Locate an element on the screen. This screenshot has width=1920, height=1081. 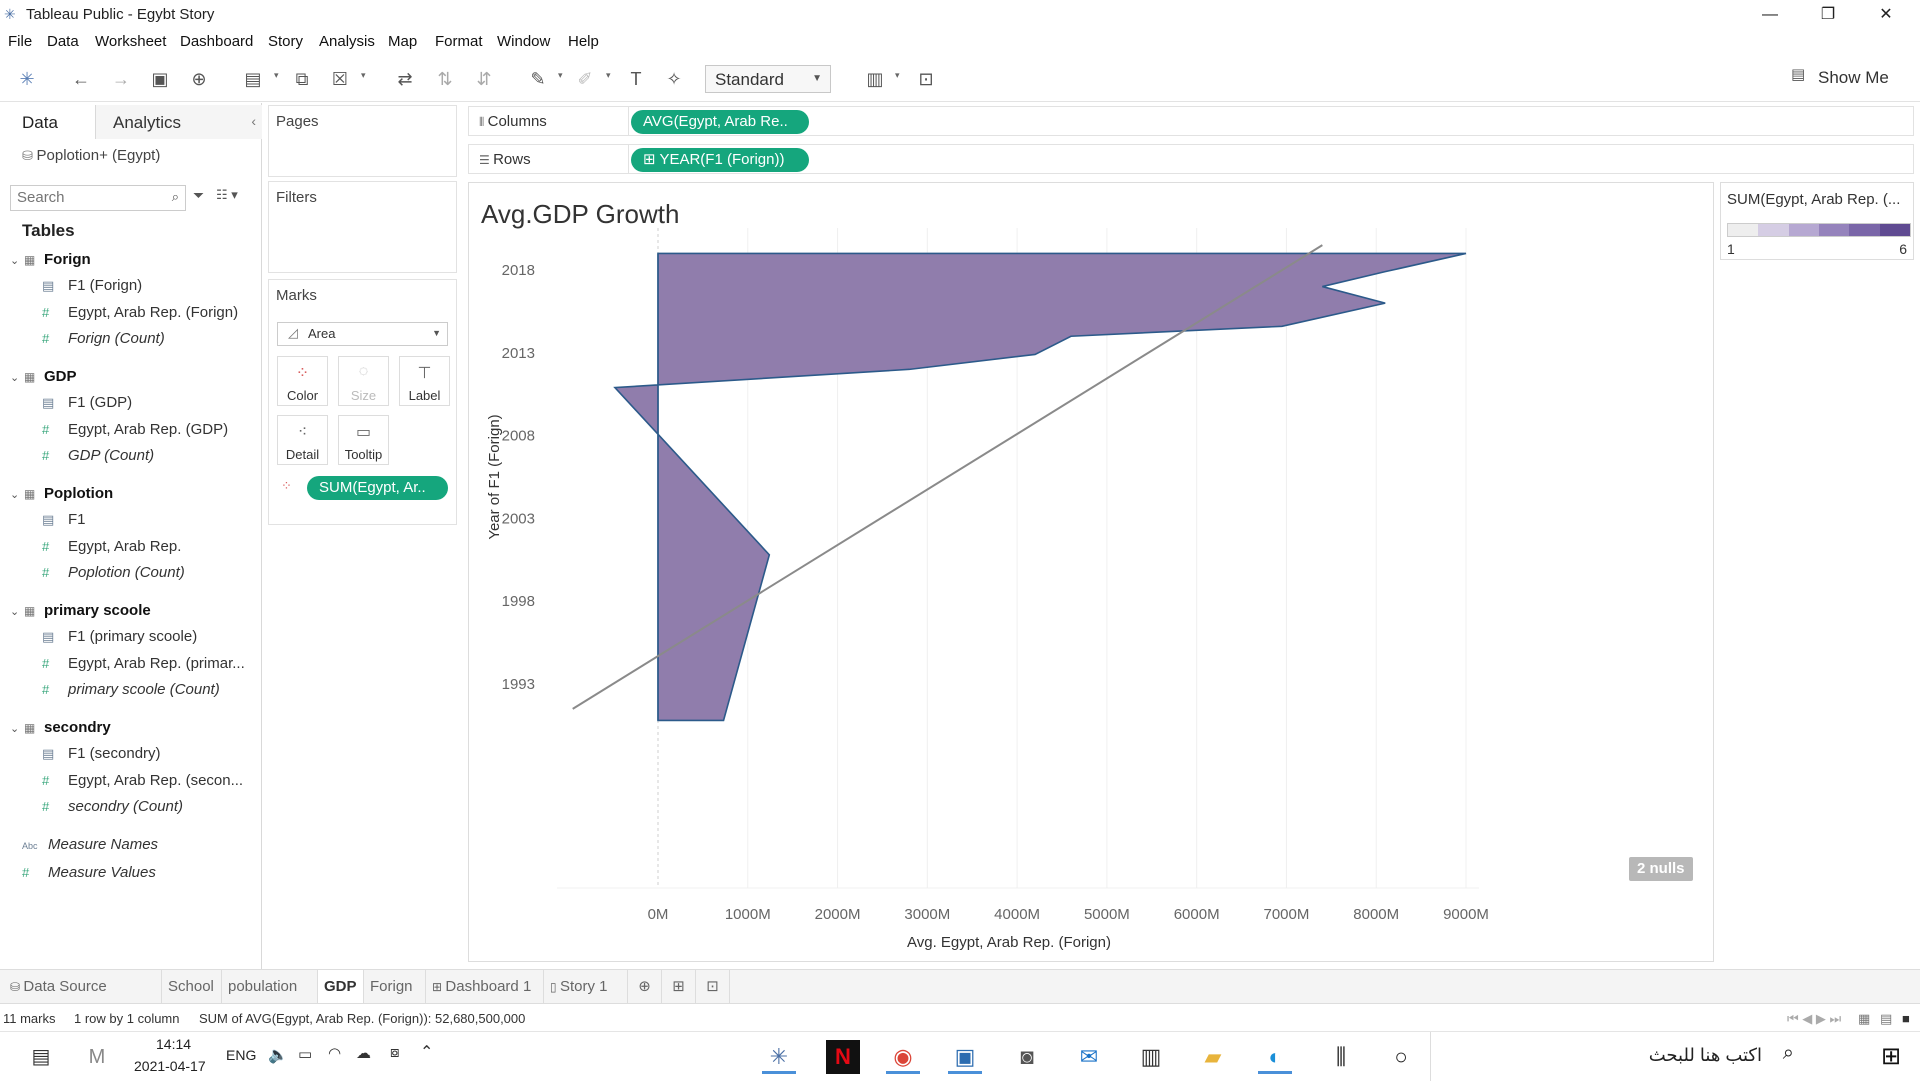
menu-format: Format is located at coordinates (459, 41).